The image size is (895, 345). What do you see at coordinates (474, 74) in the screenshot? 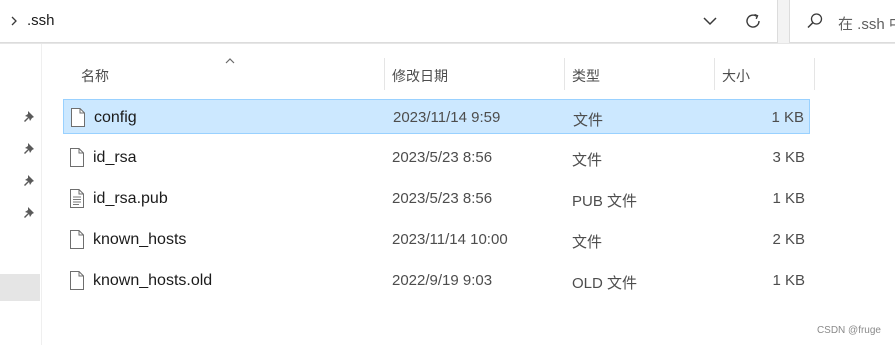
I see `column-header-date: 修改日期` at bounding box center [474, 74].